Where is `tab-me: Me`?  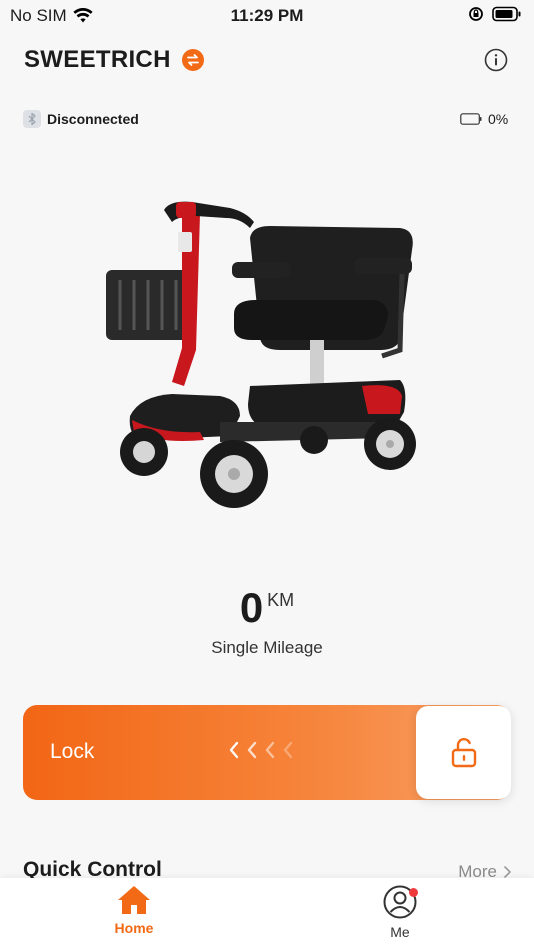
tab-me: Me is located at coordinates (400, 912).